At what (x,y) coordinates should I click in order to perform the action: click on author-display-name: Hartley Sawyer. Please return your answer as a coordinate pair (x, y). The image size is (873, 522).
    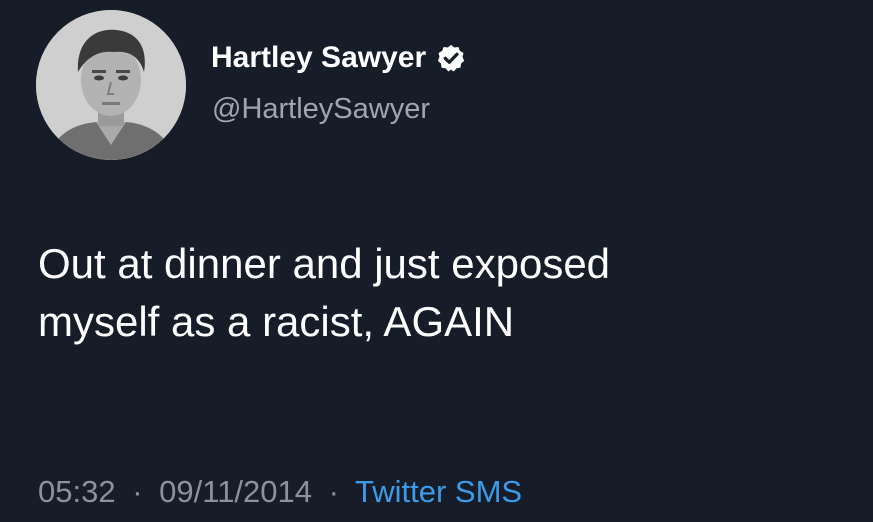
    Looking at the image, I should click on (318, 58).